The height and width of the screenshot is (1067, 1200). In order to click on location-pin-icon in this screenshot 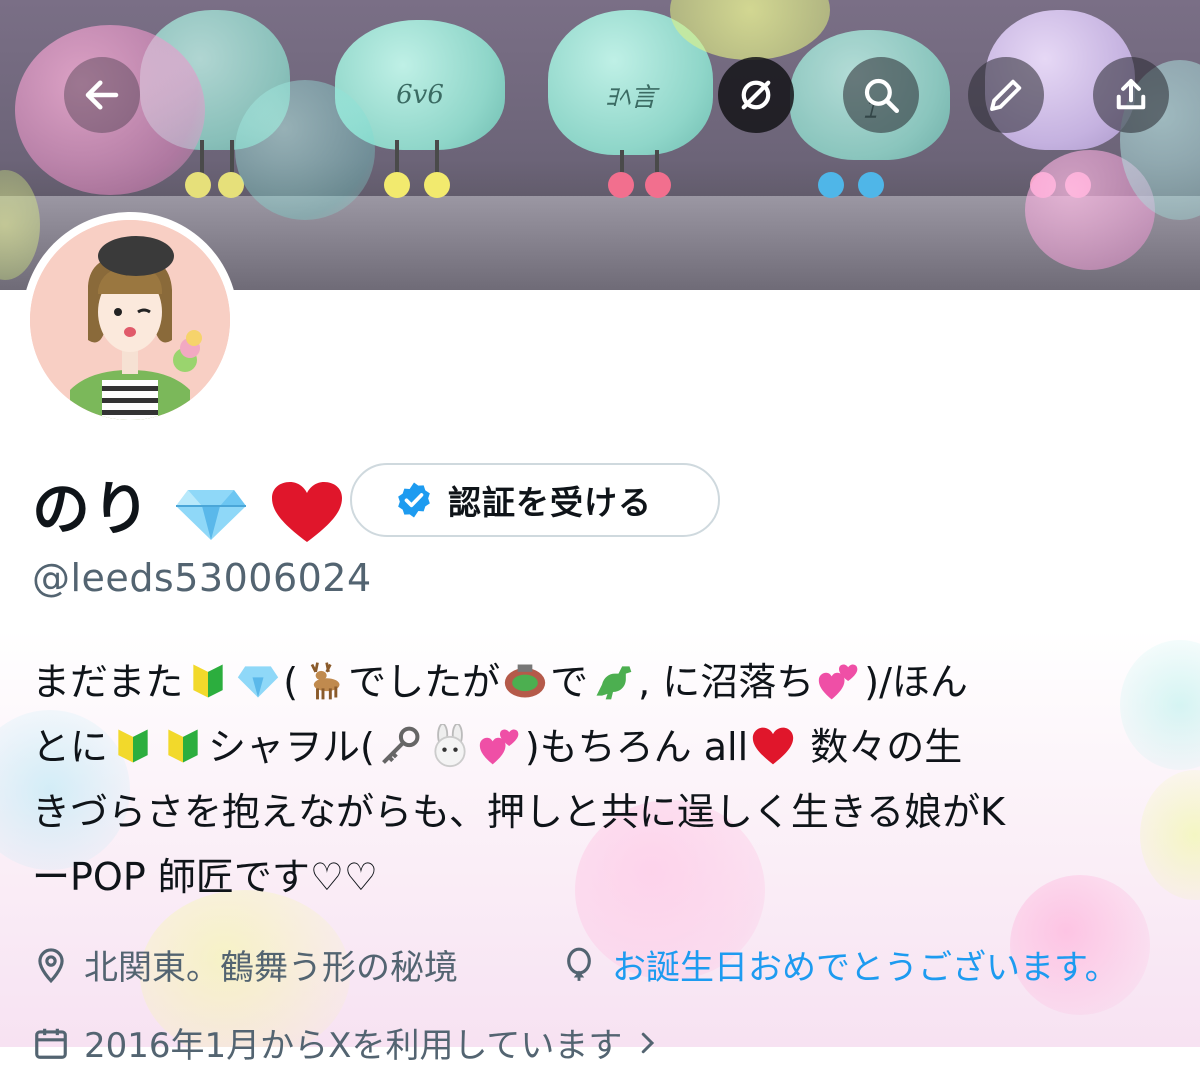, I will do `click(51, 965)`.